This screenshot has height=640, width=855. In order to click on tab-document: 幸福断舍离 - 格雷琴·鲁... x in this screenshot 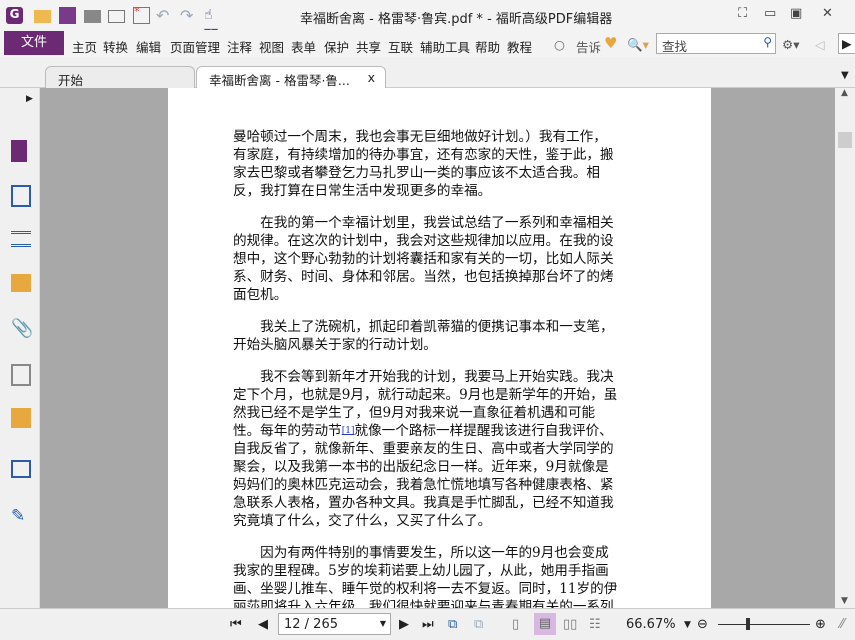, I will do `click(291, 77)`.